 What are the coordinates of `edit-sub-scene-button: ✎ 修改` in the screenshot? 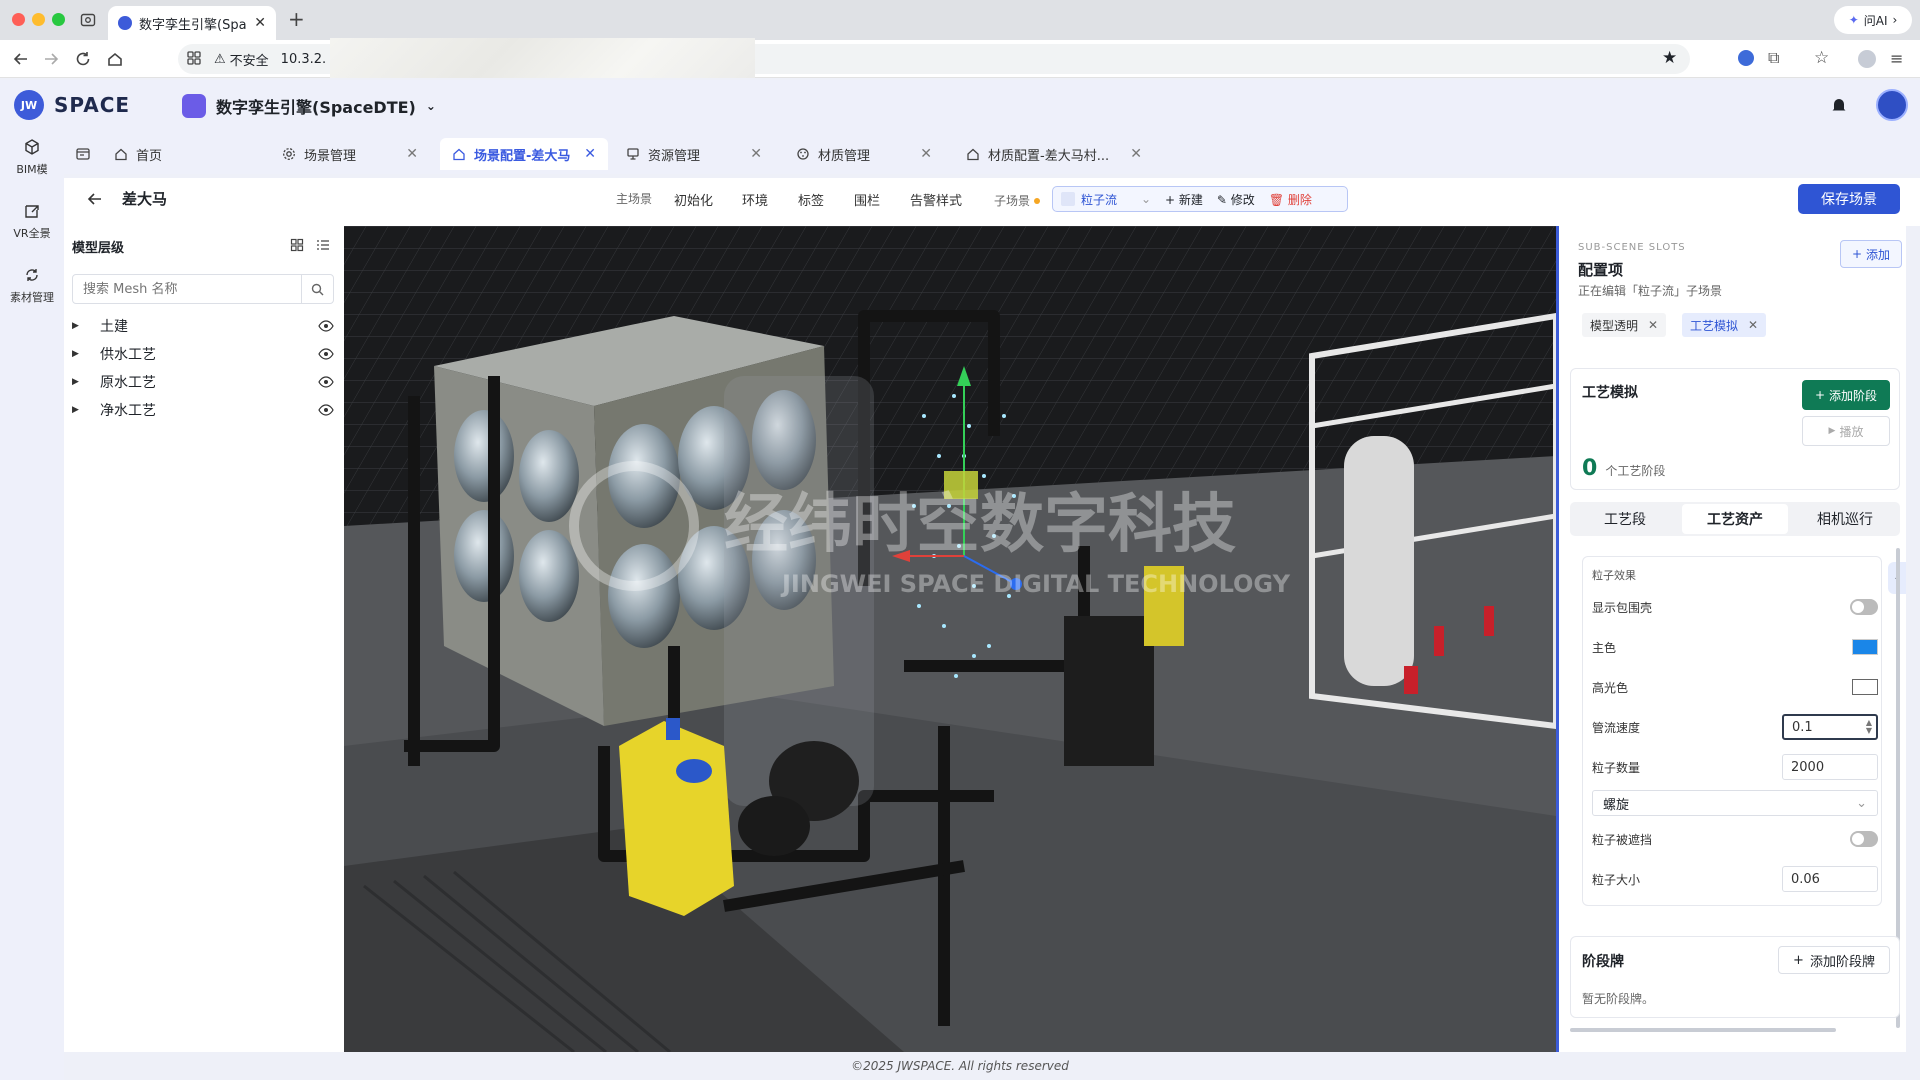 It's located at (1236, 199).